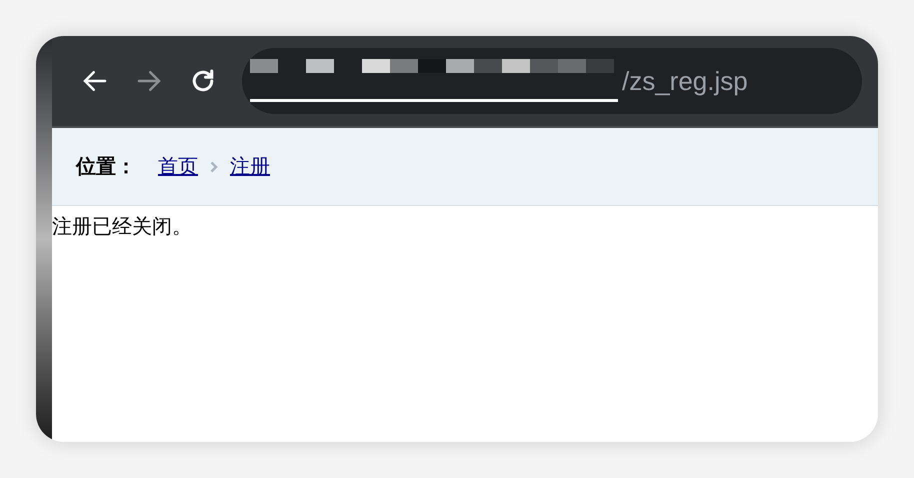  Describe the element at coordinates (214, 166) in the screenshot. I see `chevron-icon` at that location.